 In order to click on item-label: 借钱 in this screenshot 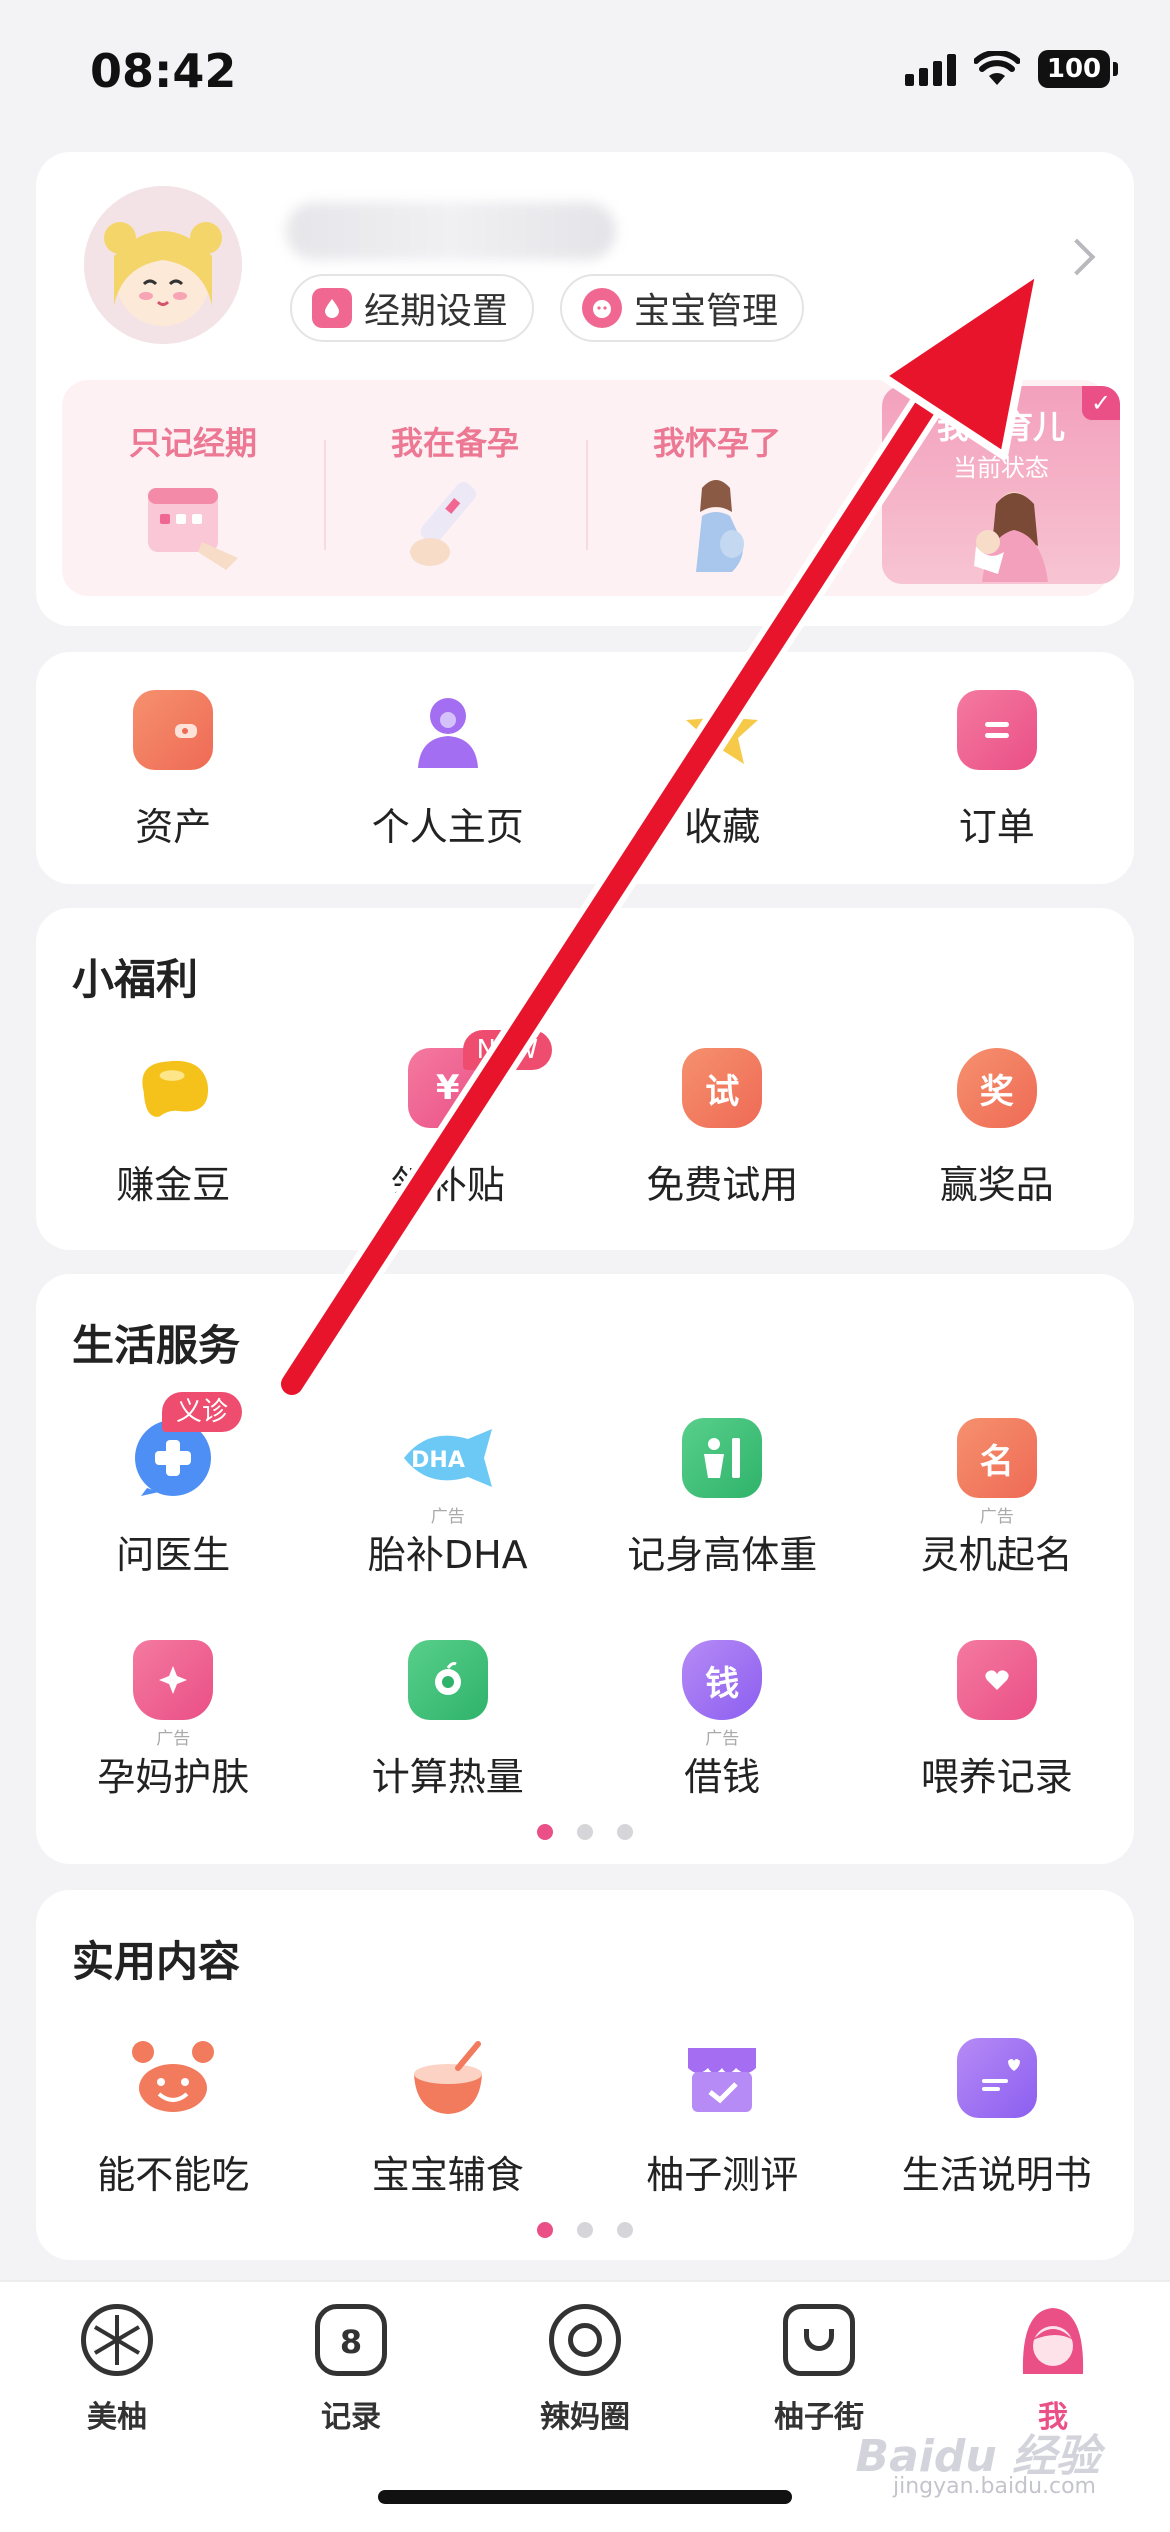, I will do `click(722, 1777)`.